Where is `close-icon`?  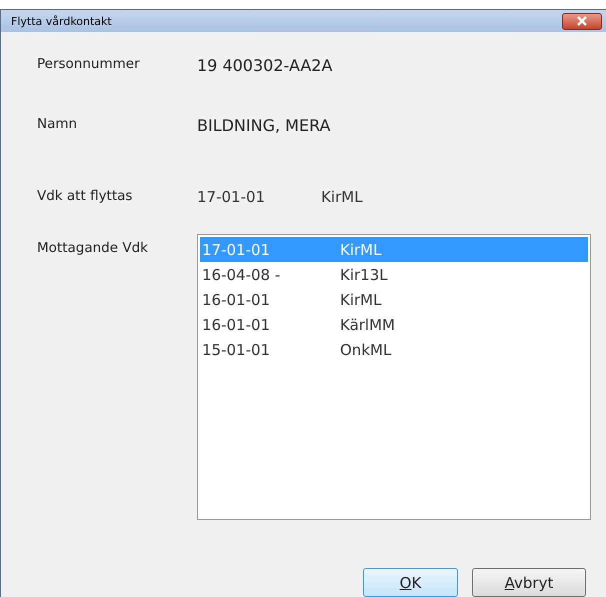
close-icon is located at coordinates (582, 21).